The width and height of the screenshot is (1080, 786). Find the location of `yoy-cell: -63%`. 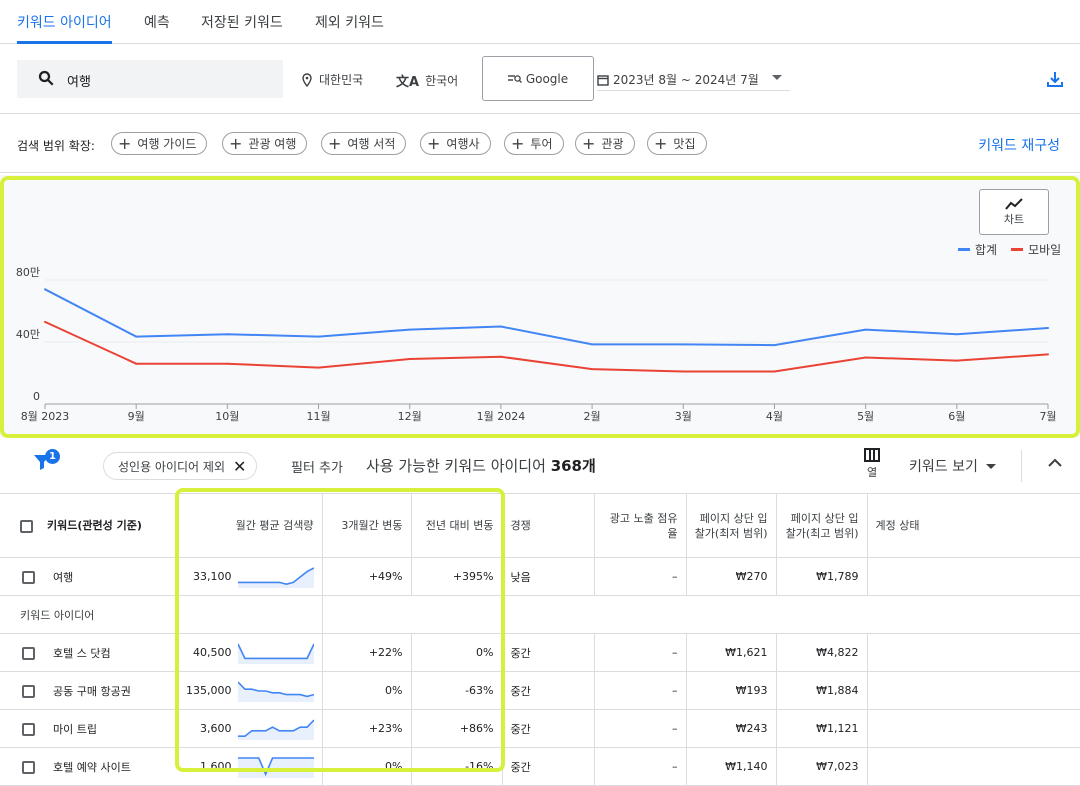

yoy-cell: -63% is located at coordinates (457, 690).